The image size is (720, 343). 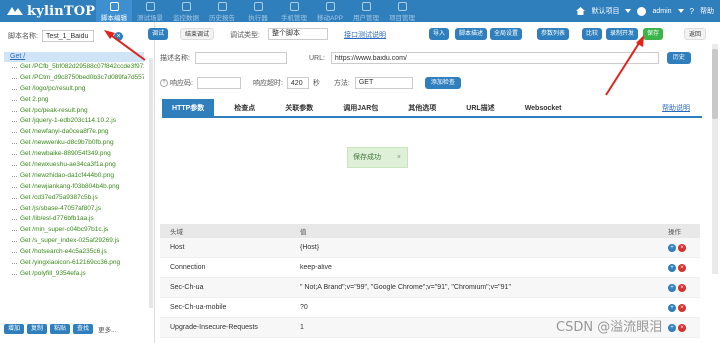 What do you see at coordinates (365, 35) in the screenshot?
I see `port-test-help-link: 接口测试说明` at bounding box center [365, 35].